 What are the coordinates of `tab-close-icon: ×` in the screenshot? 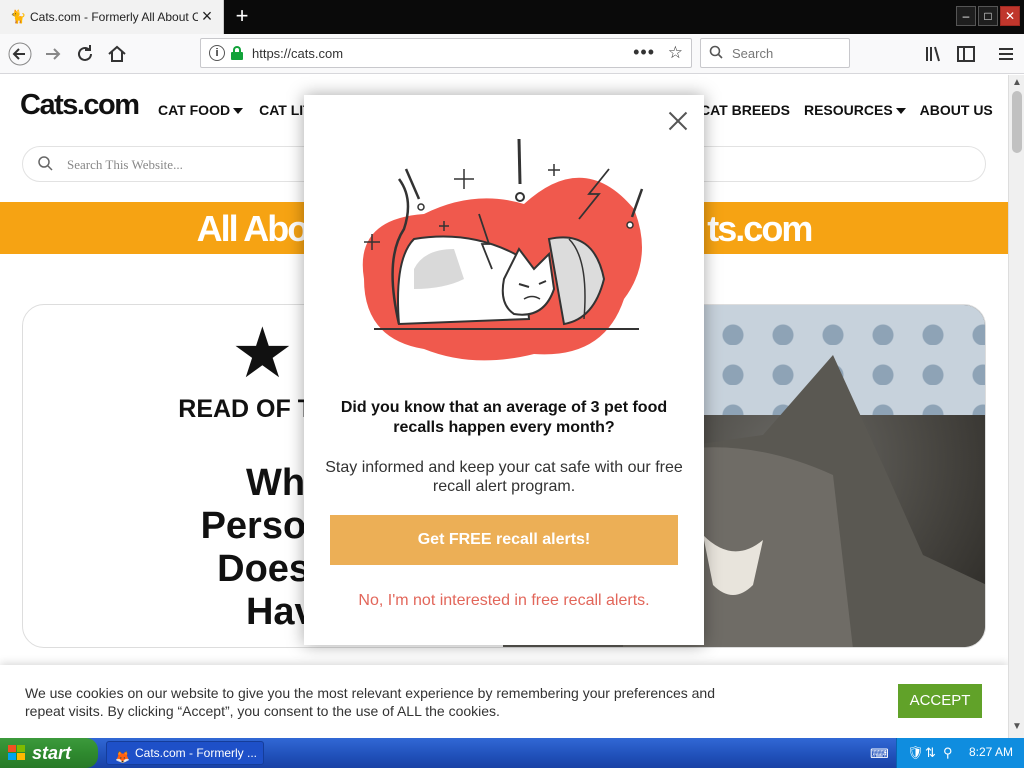 It's located at (207, 16).